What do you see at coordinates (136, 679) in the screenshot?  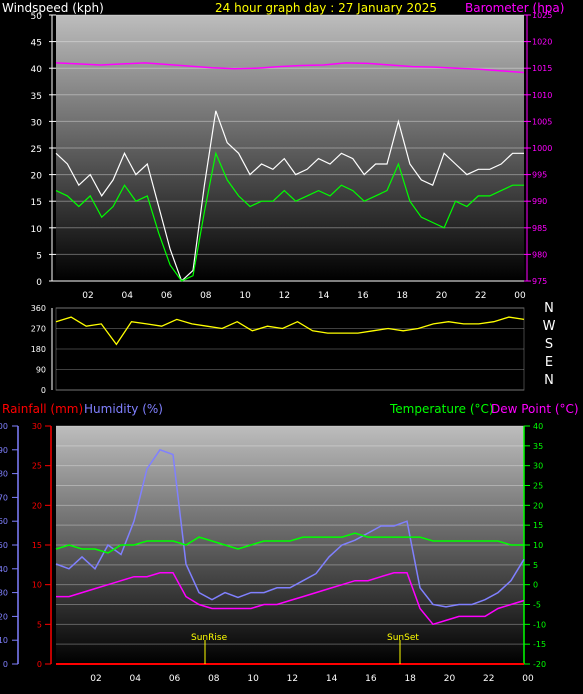 I see `temp-x-tick-label: 04` at bounding box center [136, 679].